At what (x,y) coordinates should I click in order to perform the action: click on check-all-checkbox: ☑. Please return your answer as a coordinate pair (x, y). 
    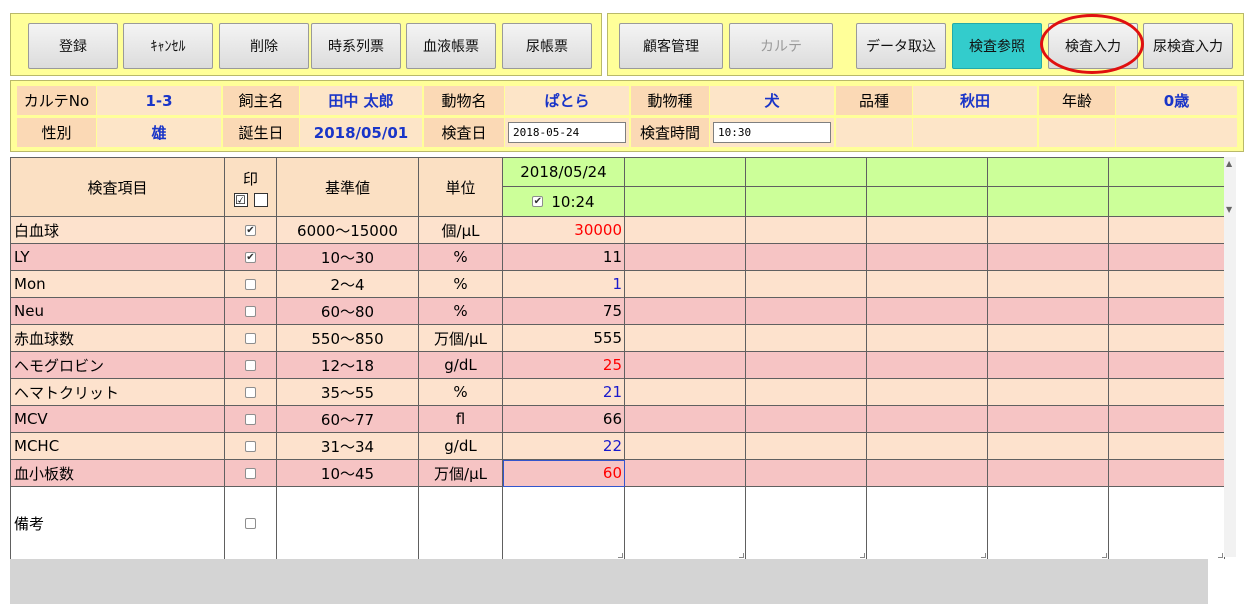
    Looking at the image, I should click on (240, 199).